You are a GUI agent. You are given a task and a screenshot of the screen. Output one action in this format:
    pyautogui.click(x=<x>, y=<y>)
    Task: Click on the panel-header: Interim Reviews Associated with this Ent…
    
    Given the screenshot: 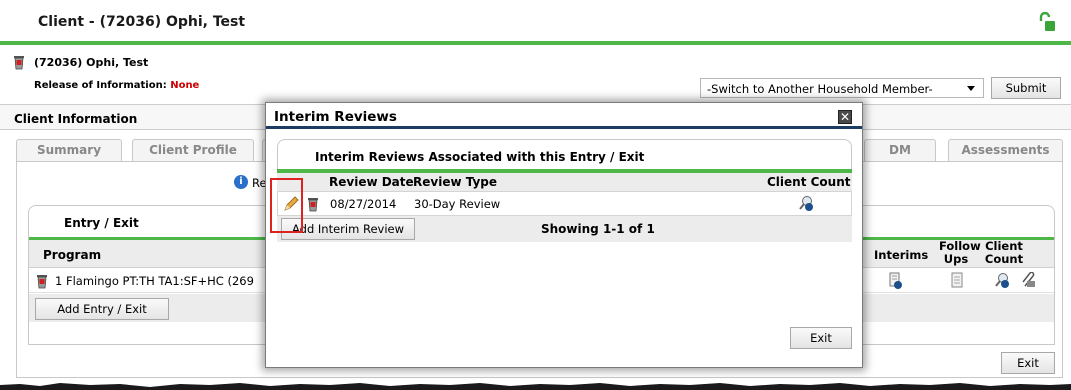 What is the action you would take?
    pyautogui.click(x=564, y=155)
    